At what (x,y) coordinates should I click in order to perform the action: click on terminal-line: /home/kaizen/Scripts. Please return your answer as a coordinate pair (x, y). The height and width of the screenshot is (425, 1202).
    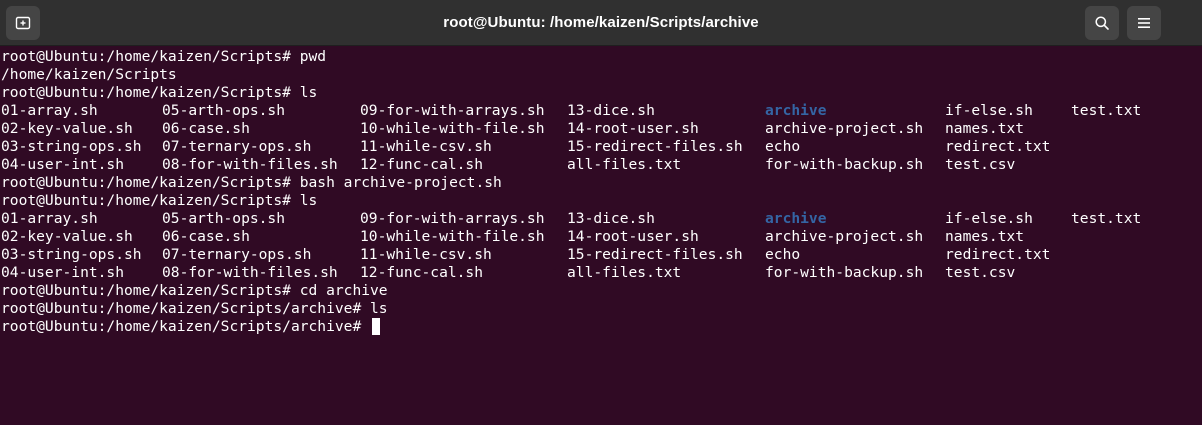
    Looking at the image, I should click on (601, 75).